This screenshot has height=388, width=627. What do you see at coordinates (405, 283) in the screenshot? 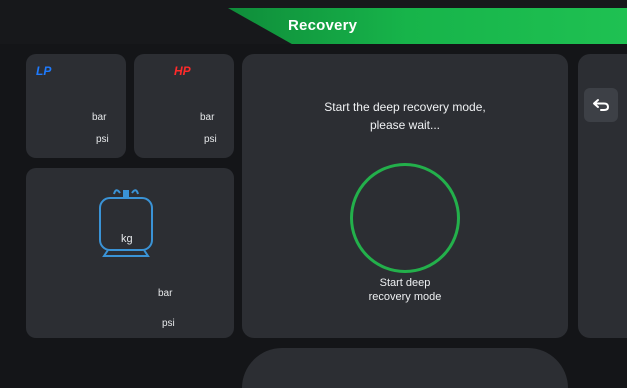
I see `ring-label-line1: Start deep` at bounding box center [405, 283].